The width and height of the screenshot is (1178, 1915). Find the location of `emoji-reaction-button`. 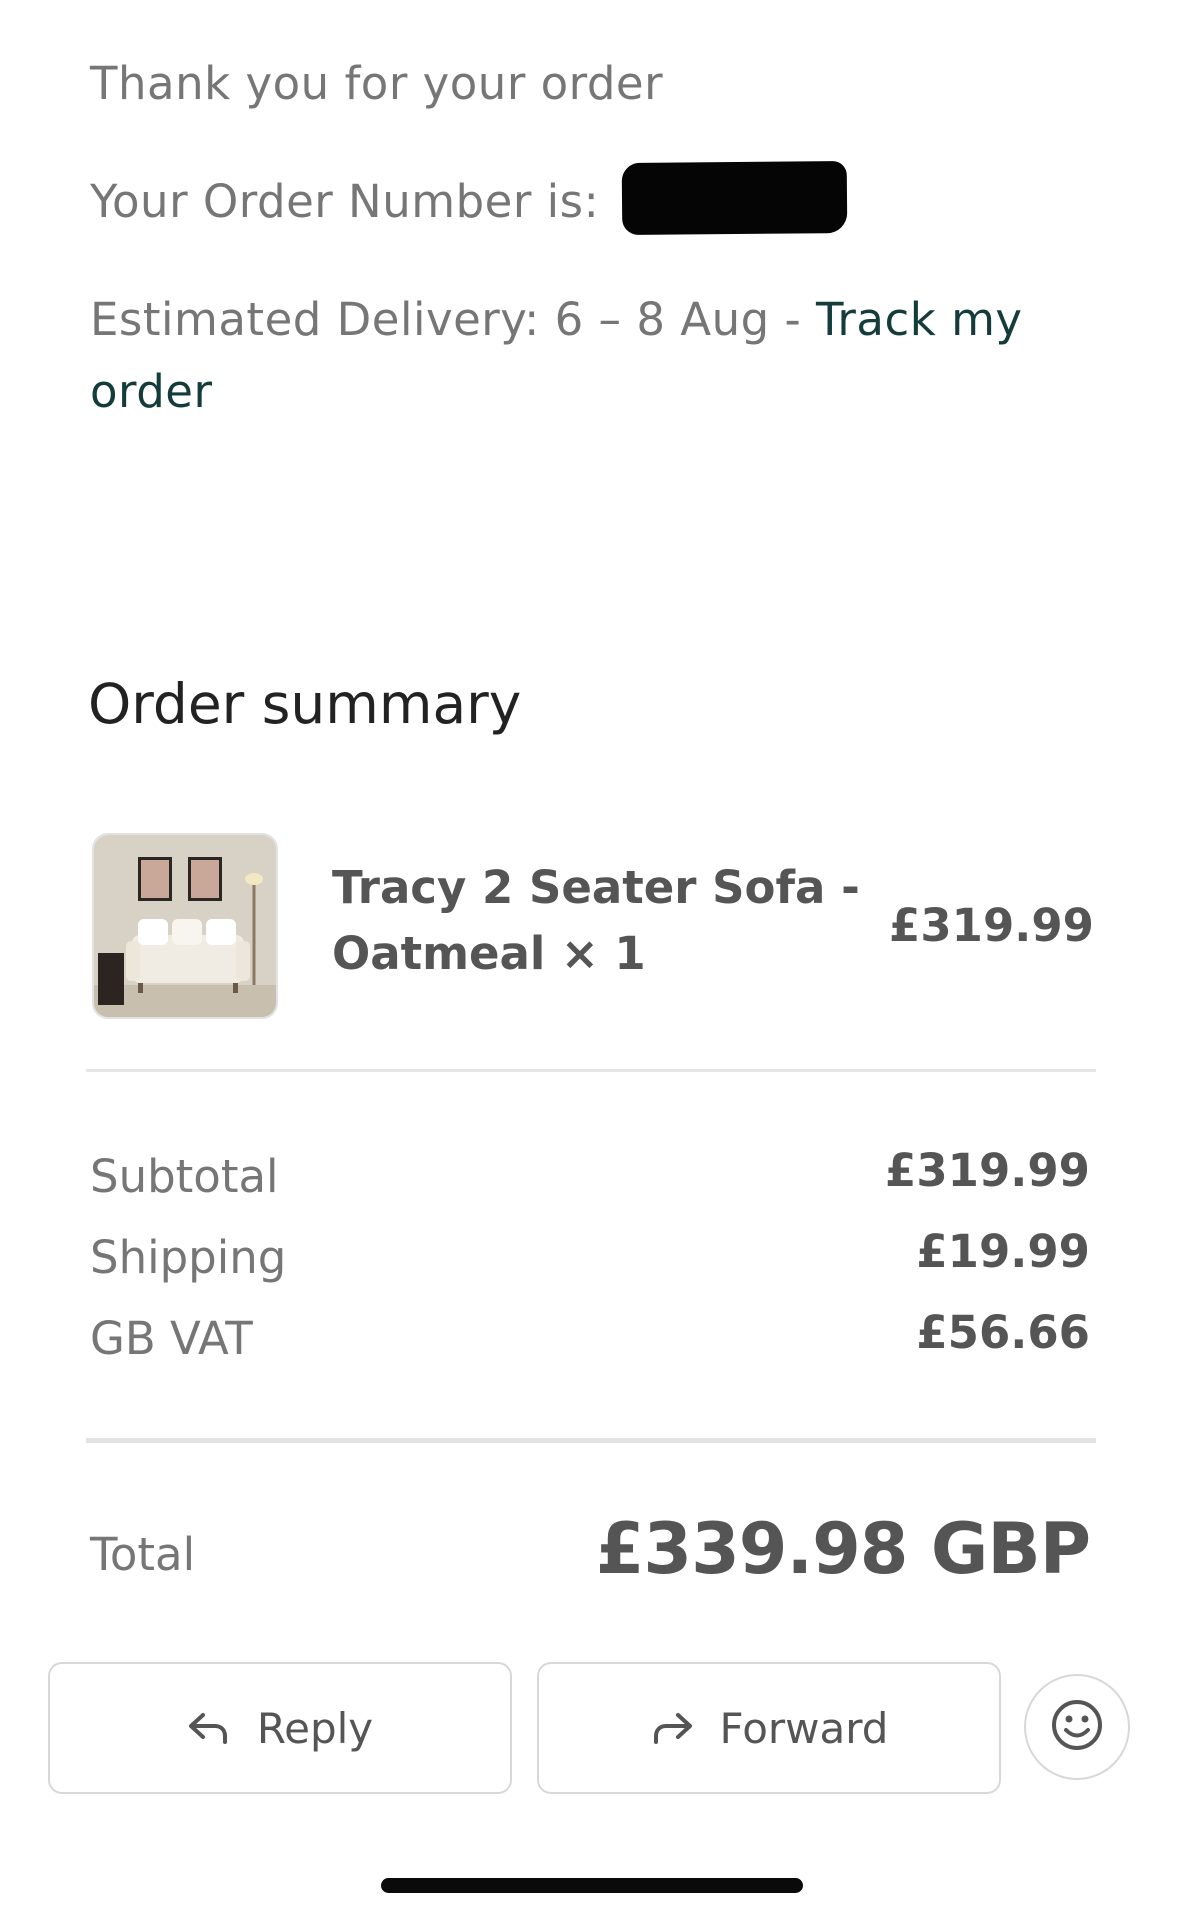

emoji-reaction-button is located at coordinates (1077, 1727).